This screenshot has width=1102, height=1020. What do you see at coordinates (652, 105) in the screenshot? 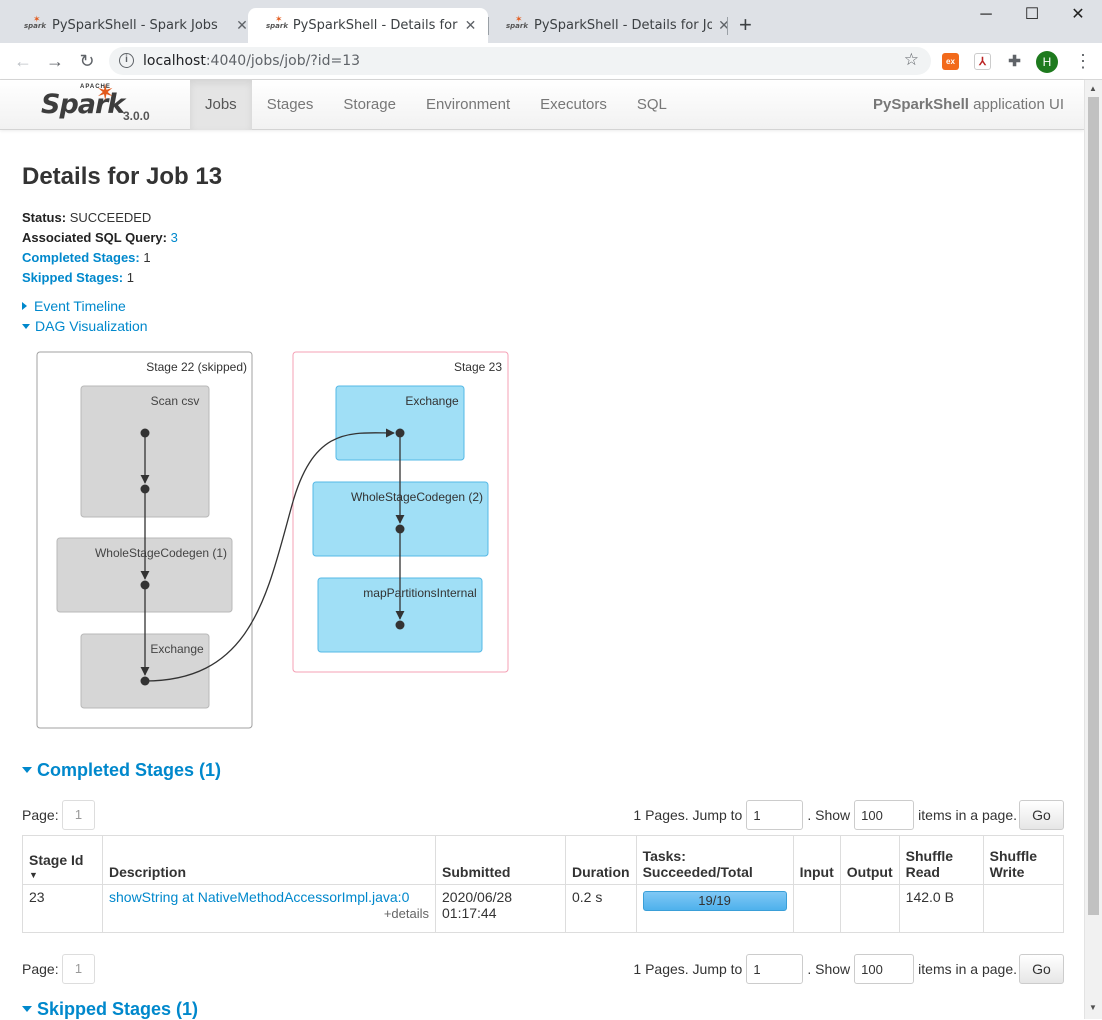
I see `nav-sql: SQL` at bounding box center [652, 105].